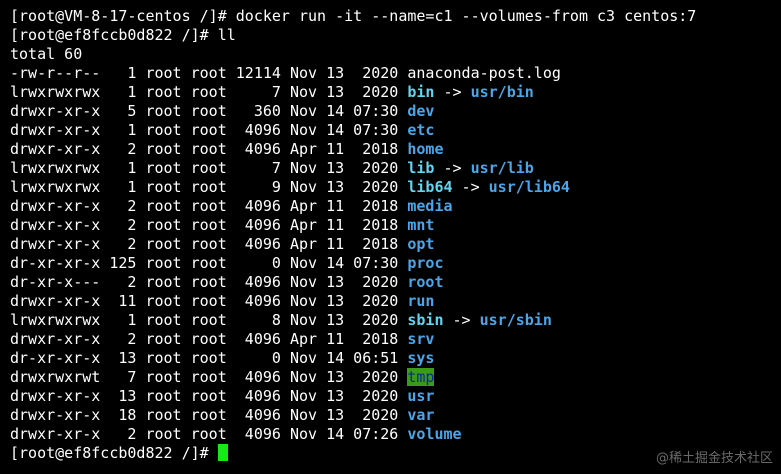 This screenshot has height=474, width=781. I want to click on line-text: lrwxrwxrwx 1 root root 8 Nov 13 2020, so click(209, 320).